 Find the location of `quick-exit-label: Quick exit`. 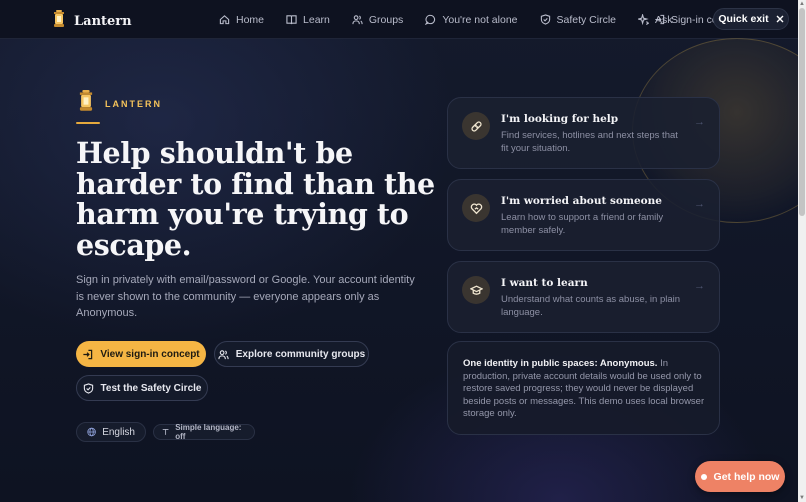

quick-exit-label: Quick exit is located at coordinates (743, 19).